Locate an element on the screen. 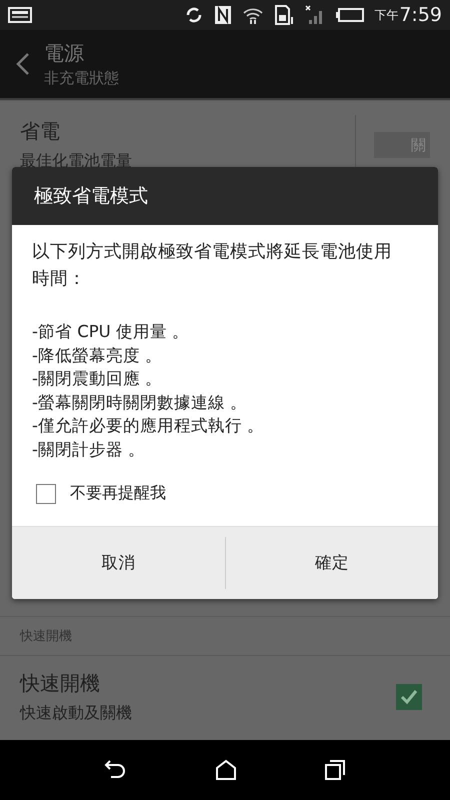  dialog-title: 極致省電模式 is located at coordinates (225, 196).